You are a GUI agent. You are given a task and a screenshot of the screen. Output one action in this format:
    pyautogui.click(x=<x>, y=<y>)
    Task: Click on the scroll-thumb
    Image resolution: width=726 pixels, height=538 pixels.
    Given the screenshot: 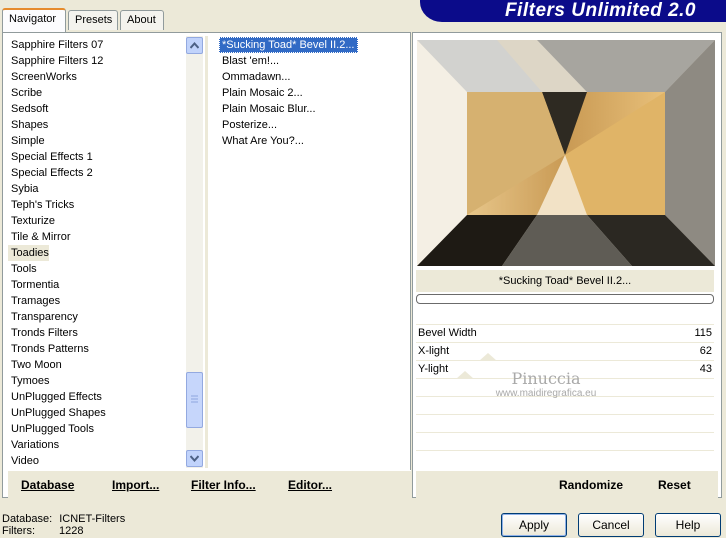 What is the action you would take?
    pyautogui.click(x=194, y=400)
    